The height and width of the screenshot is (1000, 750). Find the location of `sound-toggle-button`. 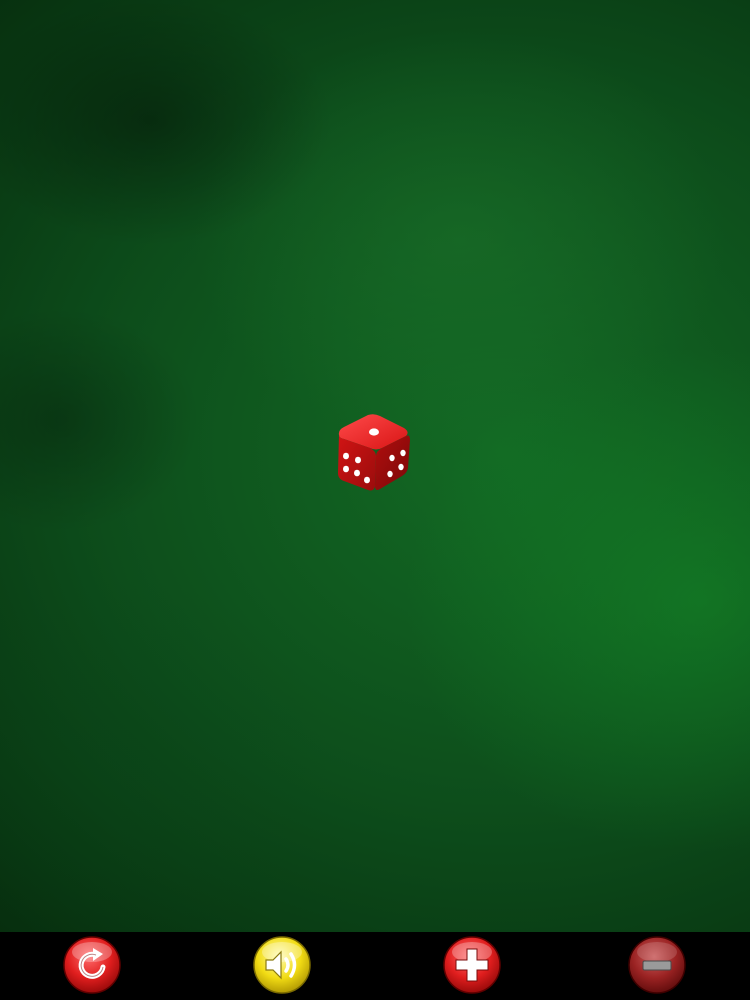

sound-toggle-button is located at coordinates (282, 965).